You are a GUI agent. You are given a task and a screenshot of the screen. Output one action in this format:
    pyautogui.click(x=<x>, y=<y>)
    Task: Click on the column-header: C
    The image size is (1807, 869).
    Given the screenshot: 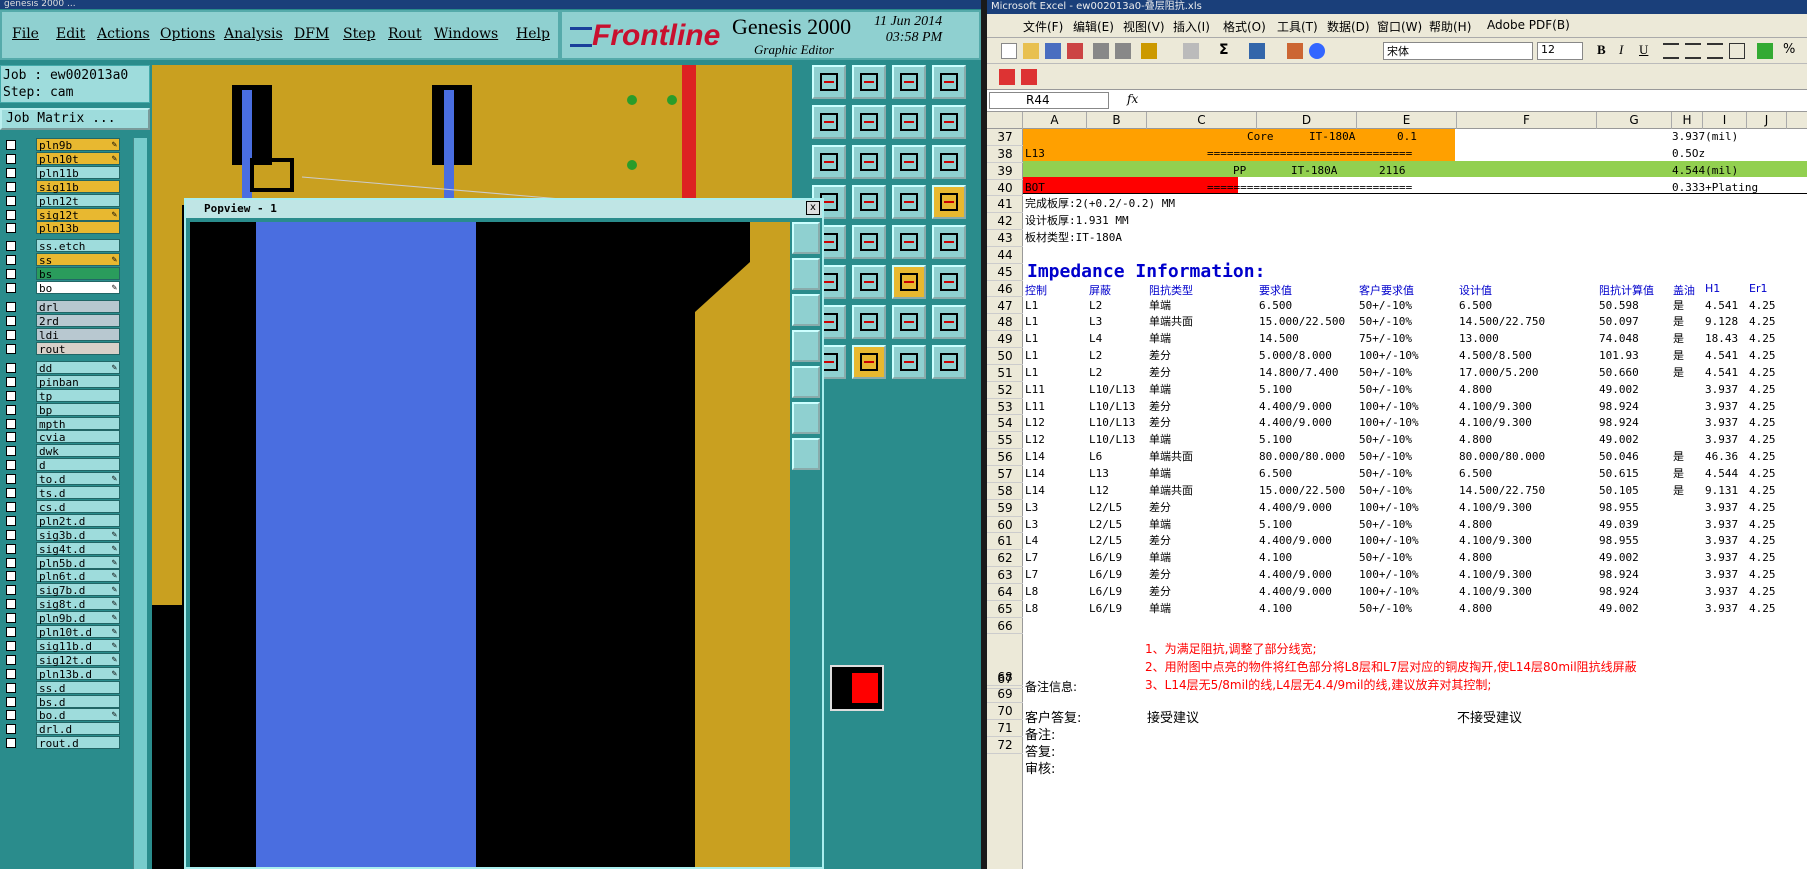 What is the action you would take?
    pyautogui.click(x=1202, y=120)
    